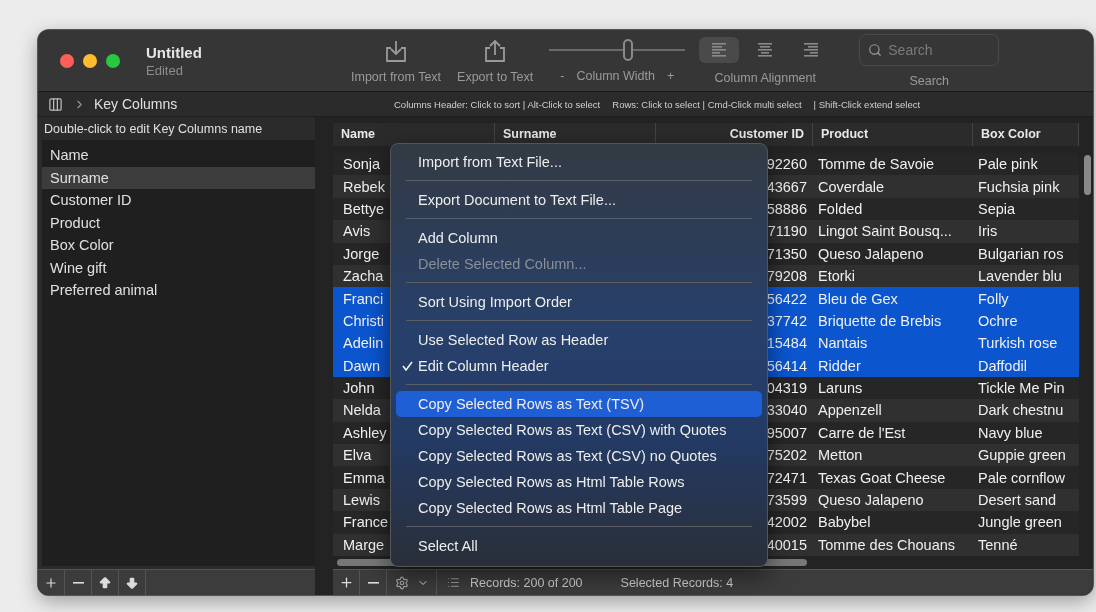 This screenshot has width=1096, height=612. I want to click on table-cell: 95007, so click(786, 432).